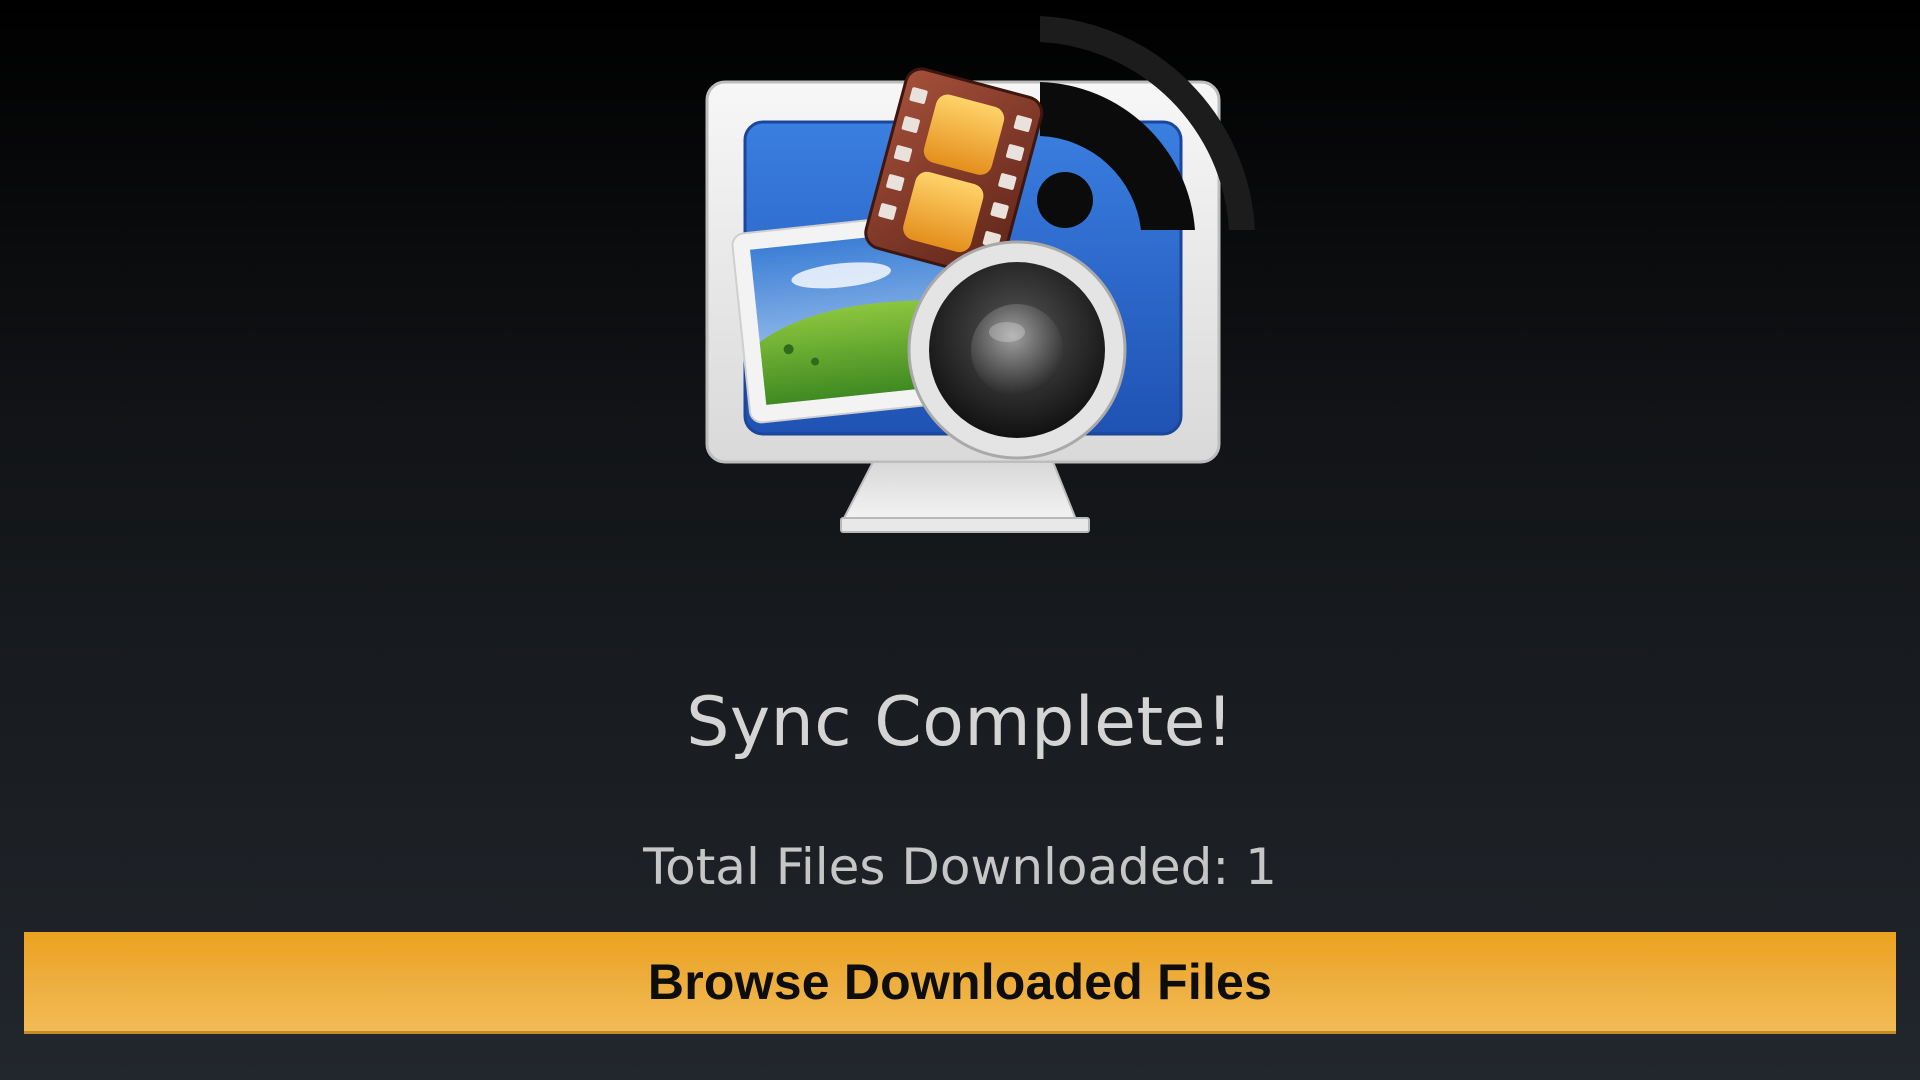  What do you see at coordinates (960, 867) in the screenshot?
I see `files-downloaded-summary: Total Files Downloaded: 1` at bounding box center [960, 867].